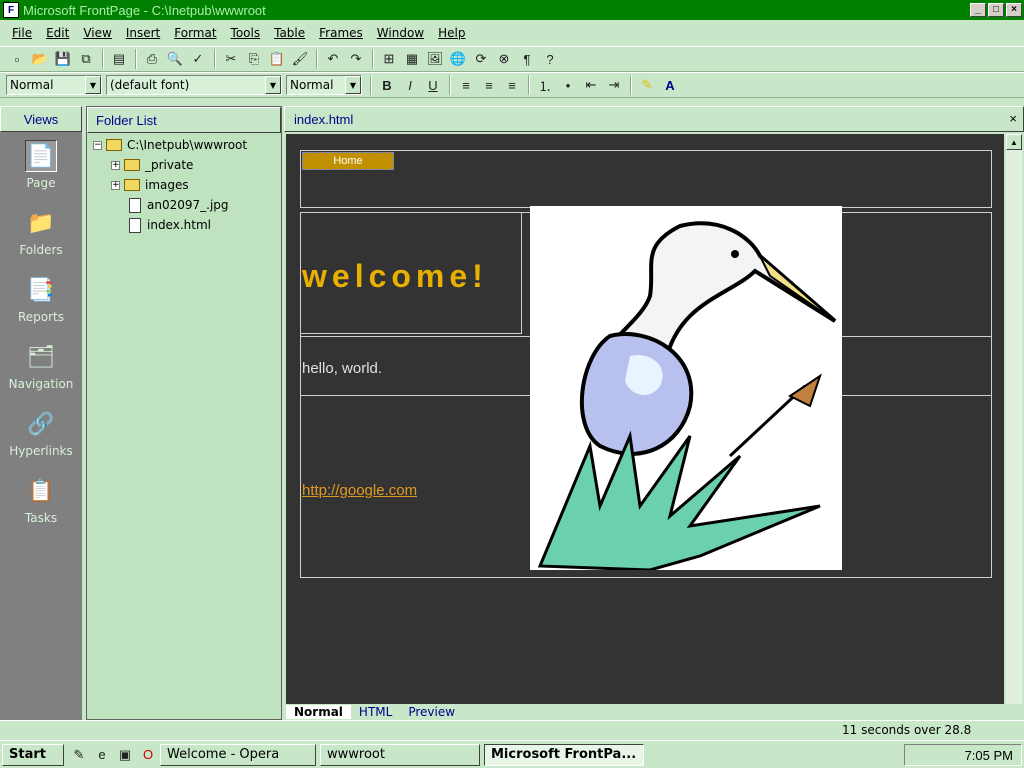 The width and height of the screenshot is (1024, 768). What do you see at coordinates (277, 59) in the screenshot?
I see `paste-icon: 📋` at bounding box center [277, 59].